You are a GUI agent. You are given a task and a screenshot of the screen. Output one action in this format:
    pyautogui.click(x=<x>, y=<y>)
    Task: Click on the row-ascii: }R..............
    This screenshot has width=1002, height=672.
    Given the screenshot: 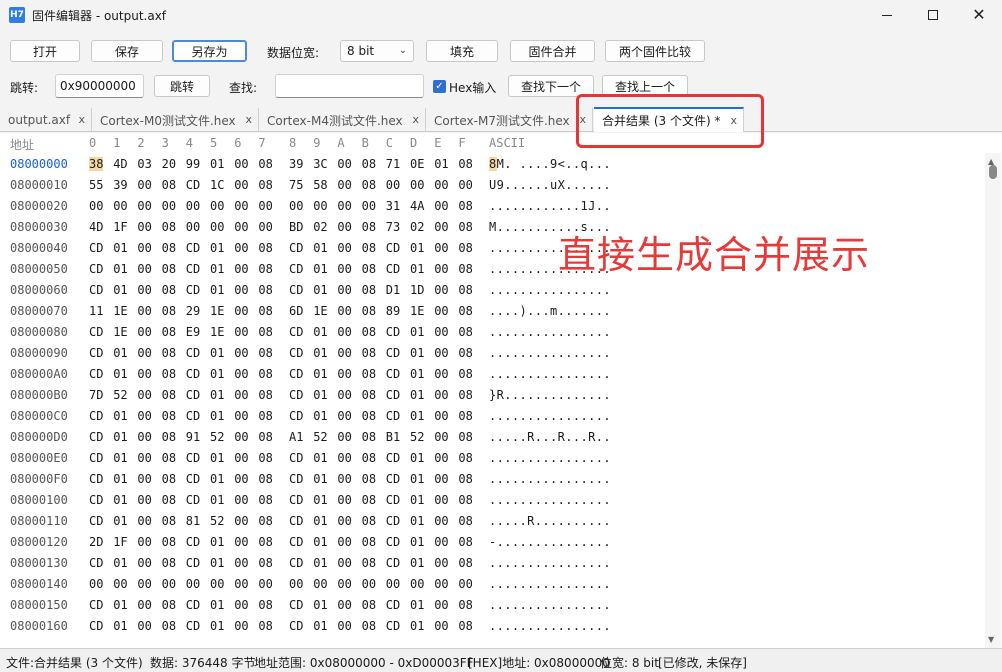 What is the action you would take?
    pyautogui.click(x=550, y=395)
    